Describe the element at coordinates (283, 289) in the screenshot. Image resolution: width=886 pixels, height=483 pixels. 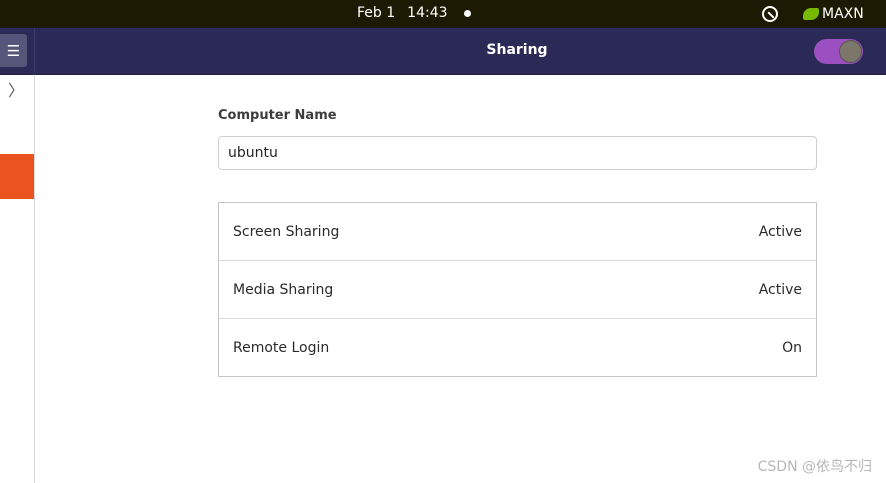
I see `service-name: Media Sharing` at that location.